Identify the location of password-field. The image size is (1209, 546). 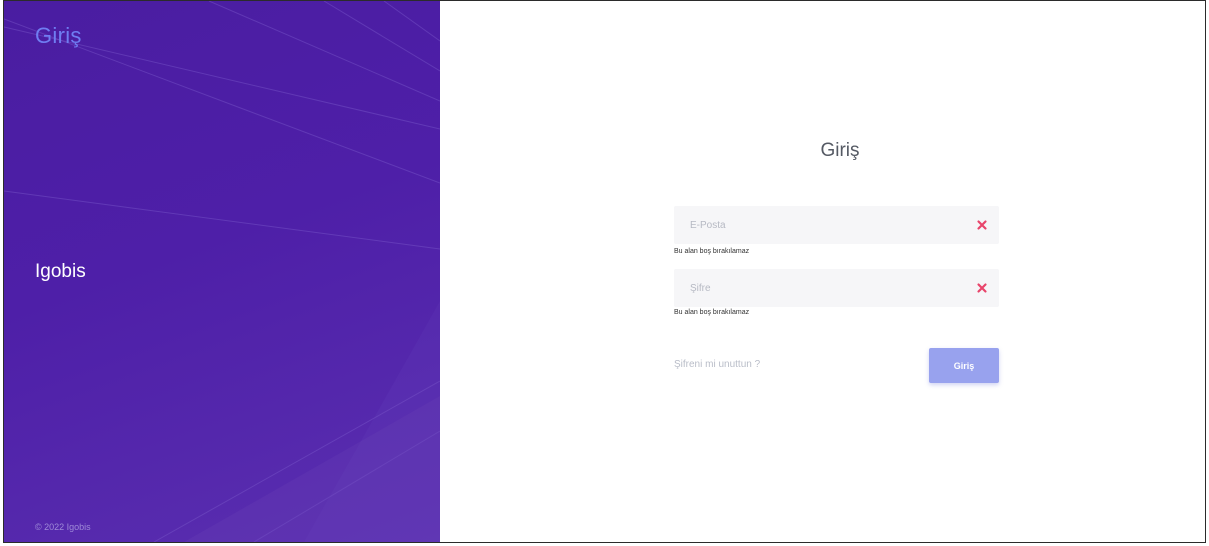
(827, 288).